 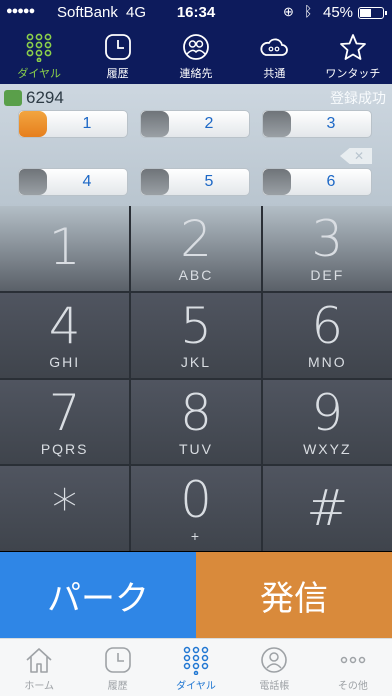 I want to click on contact-icon, so click(x=274, y=660).